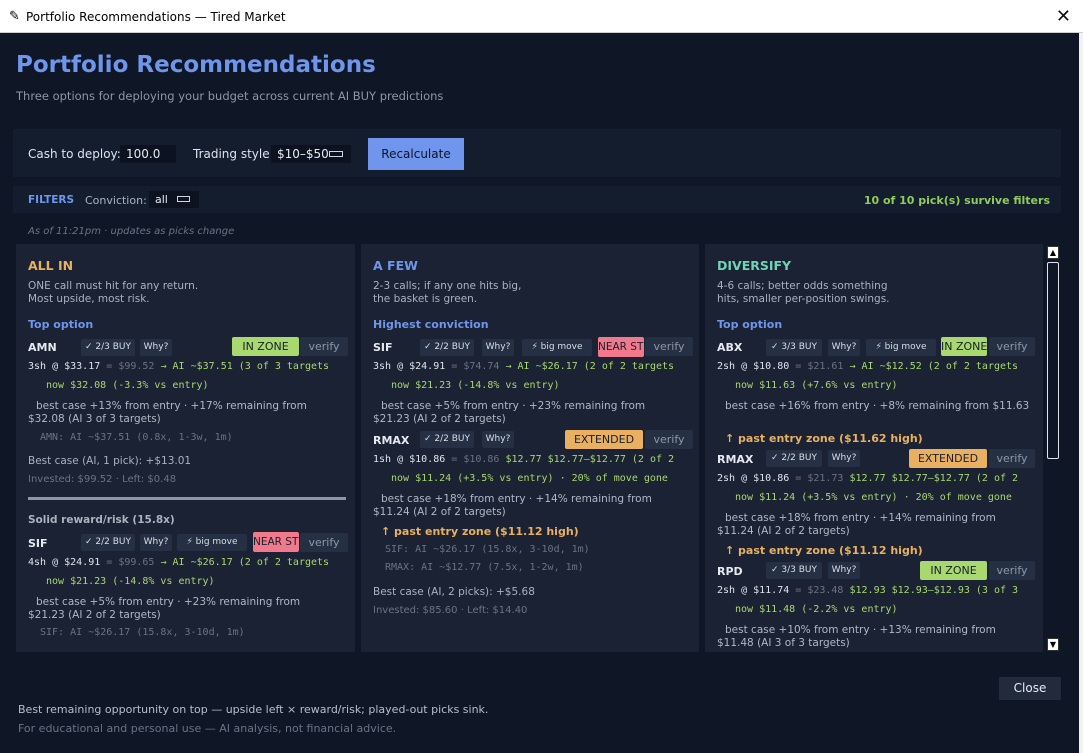 This screenshot has height=753, width=1083. What do you see at coordinates (753, 590) in the screenshot?
I see `shares-entry: 2sh @ $11.74` at bounding box center [753, 590].